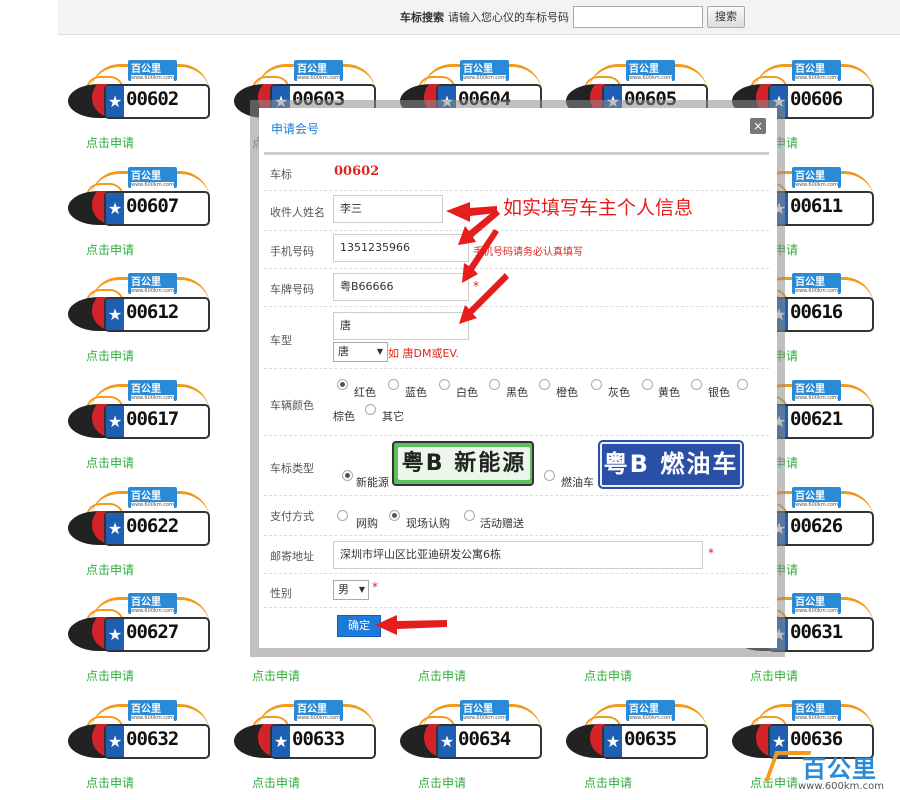  I want to click on annotation-arrows, so click(442, 418).